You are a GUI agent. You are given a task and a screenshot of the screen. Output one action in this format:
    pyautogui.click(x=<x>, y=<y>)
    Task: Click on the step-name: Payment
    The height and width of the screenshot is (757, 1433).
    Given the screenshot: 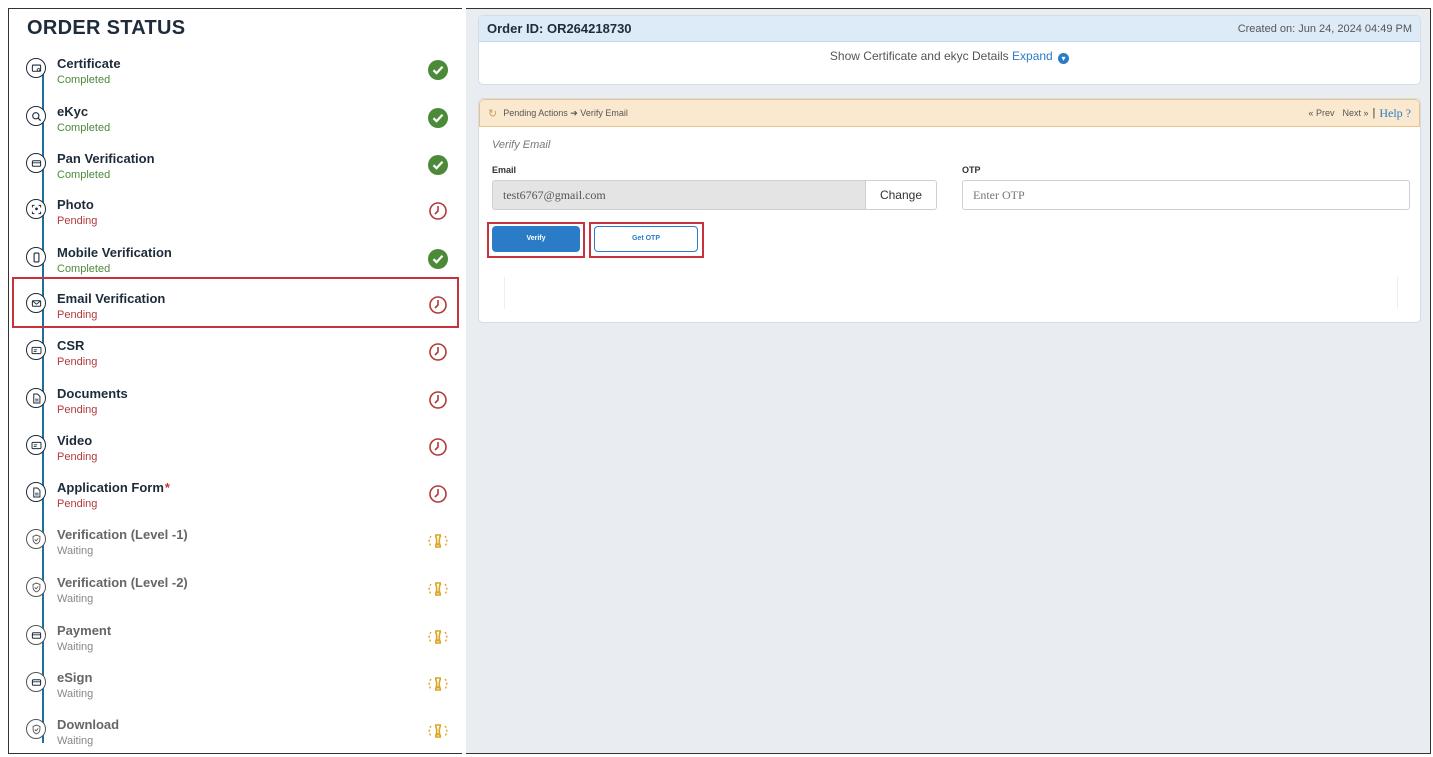 What is the action you would take?
    pyautogui.click(x=84, y=630)
    